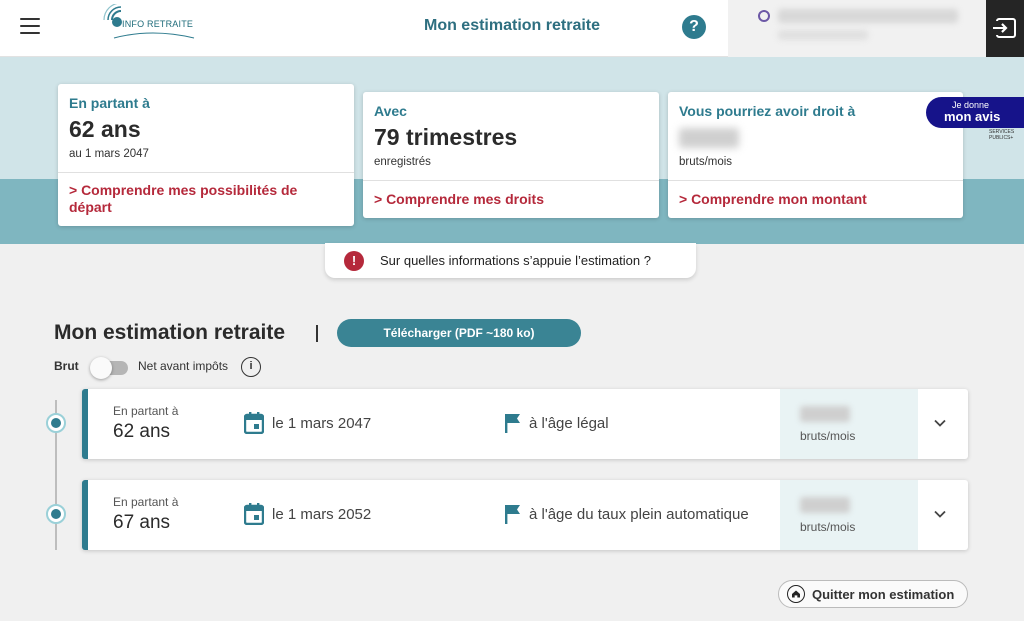  Describe the element at coordinates (105, 129) in the screenshot. I see `card-value: 62 ans` at that location.